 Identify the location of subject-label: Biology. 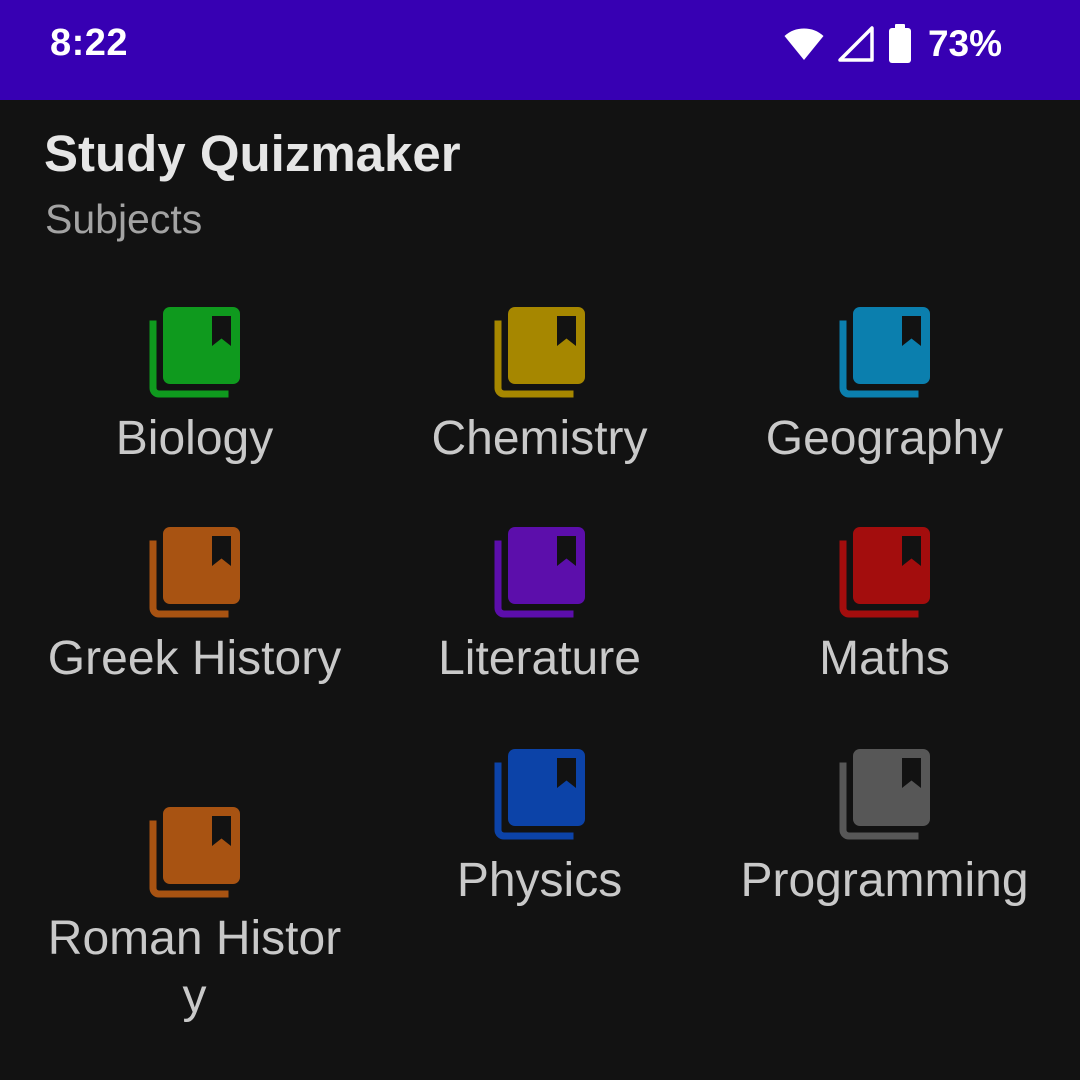
(194, 438).